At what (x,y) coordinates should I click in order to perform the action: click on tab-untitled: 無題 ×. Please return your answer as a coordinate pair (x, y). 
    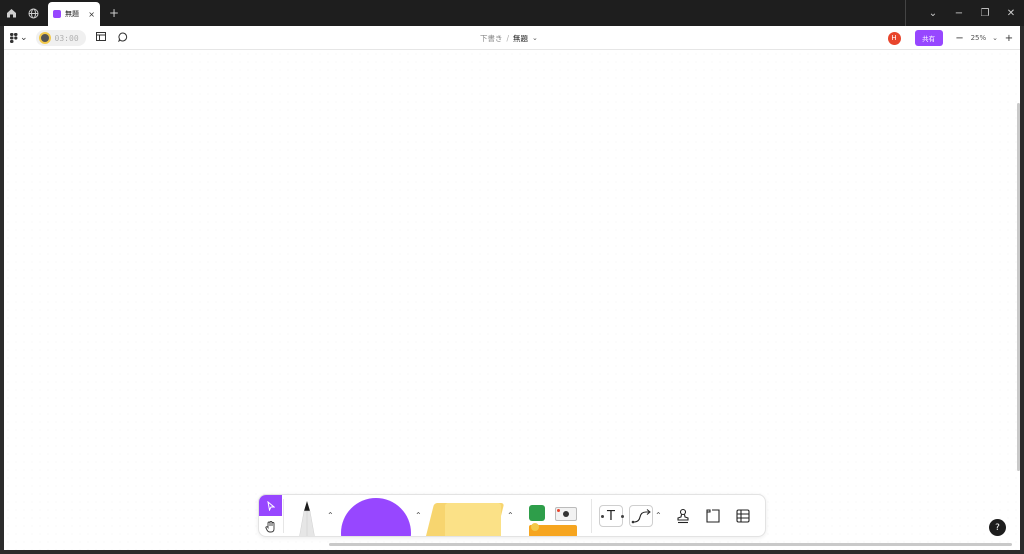
    Looking at the image, I should click on (74, 14).